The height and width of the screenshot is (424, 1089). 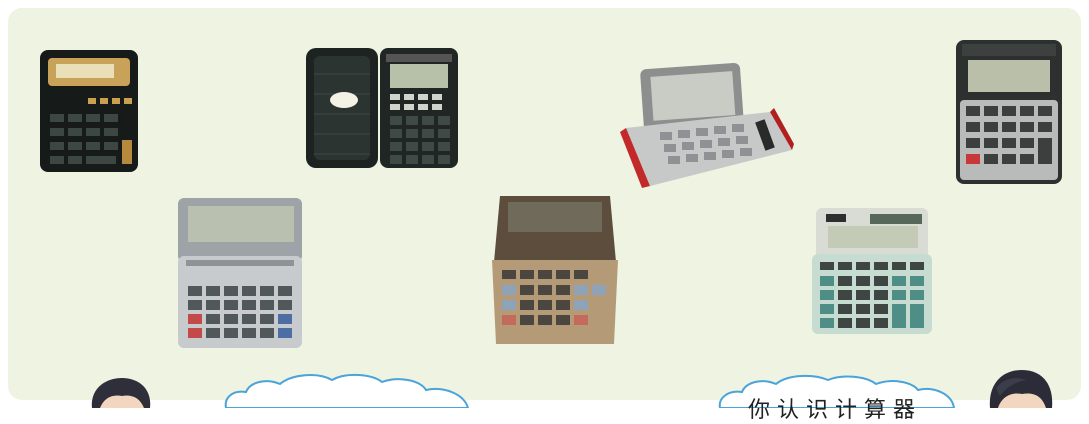 What do you see at coordinates (1009, 112) in the screenshot?
I see `calculator-grey-desk` at bounding box center [1009, 112].